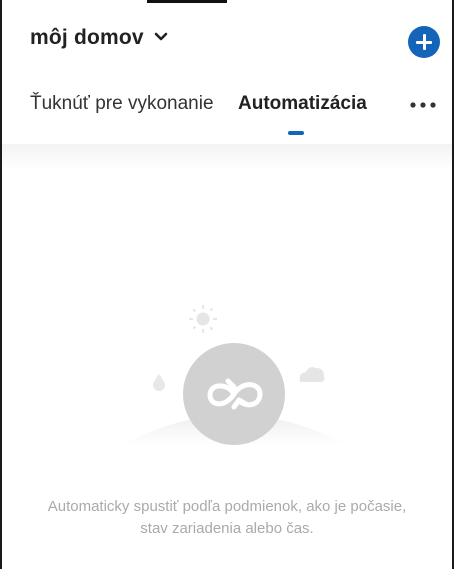  I want to click on active-tab-indicator, so click(296, 133).